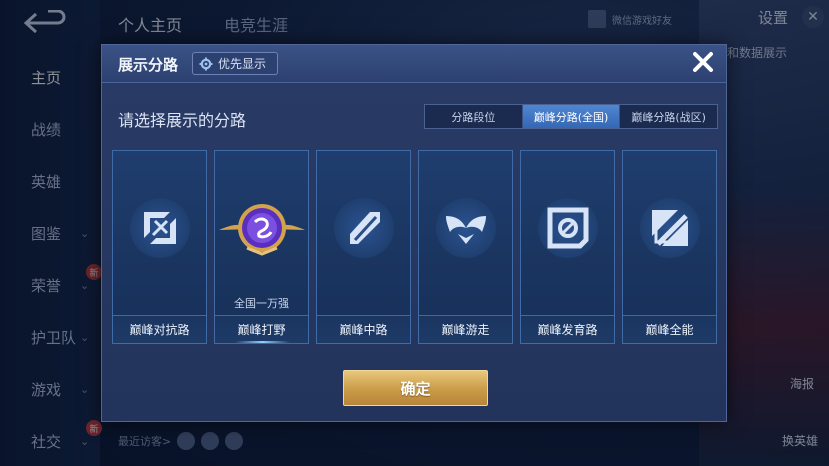  What do you see at coordinates (466, 228) in the screenshot?
I see `wings-icon` at bounding box center [466, 228].